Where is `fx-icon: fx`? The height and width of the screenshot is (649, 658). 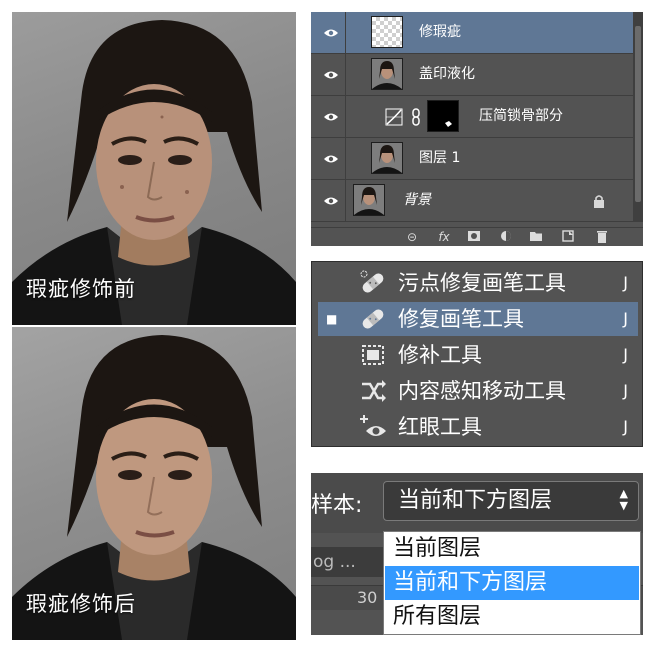
fx-icon: fx is located at coordinates (444, 237).